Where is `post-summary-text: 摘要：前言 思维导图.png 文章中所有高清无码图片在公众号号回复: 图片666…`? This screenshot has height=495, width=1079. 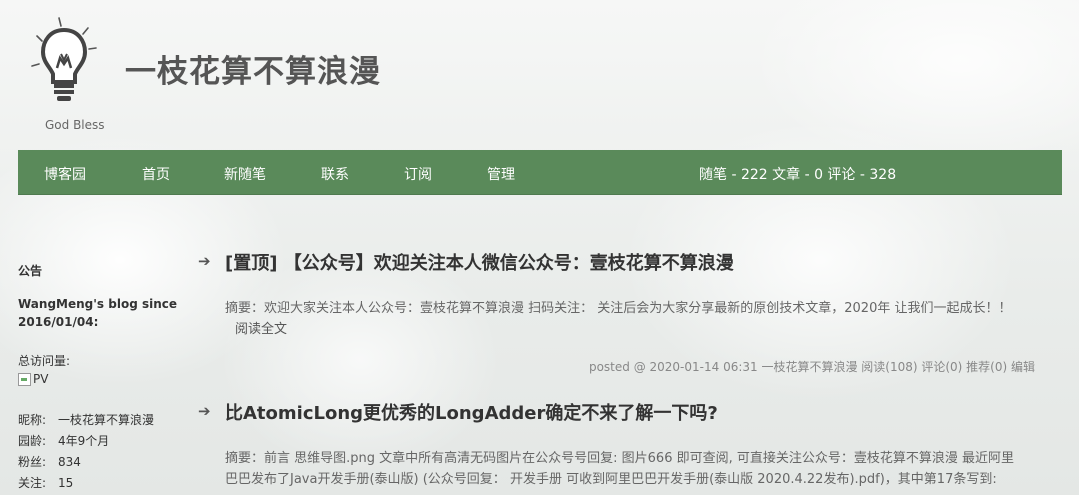
post-summary-text: 摘要：前言 思维导图.png 文章中所有高清无码图片在公众号号回复: 图片666… is located at coordinates (619, 469).